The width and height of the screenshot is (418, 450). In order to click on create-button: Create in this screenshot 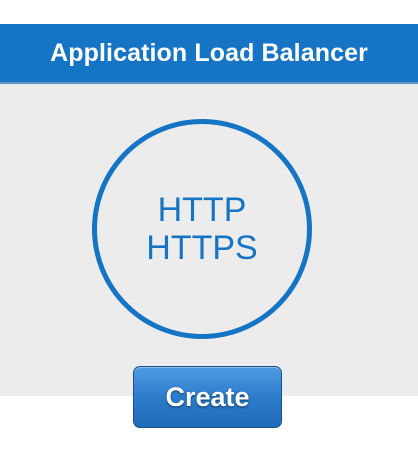, I will do `click(207, 397)`.